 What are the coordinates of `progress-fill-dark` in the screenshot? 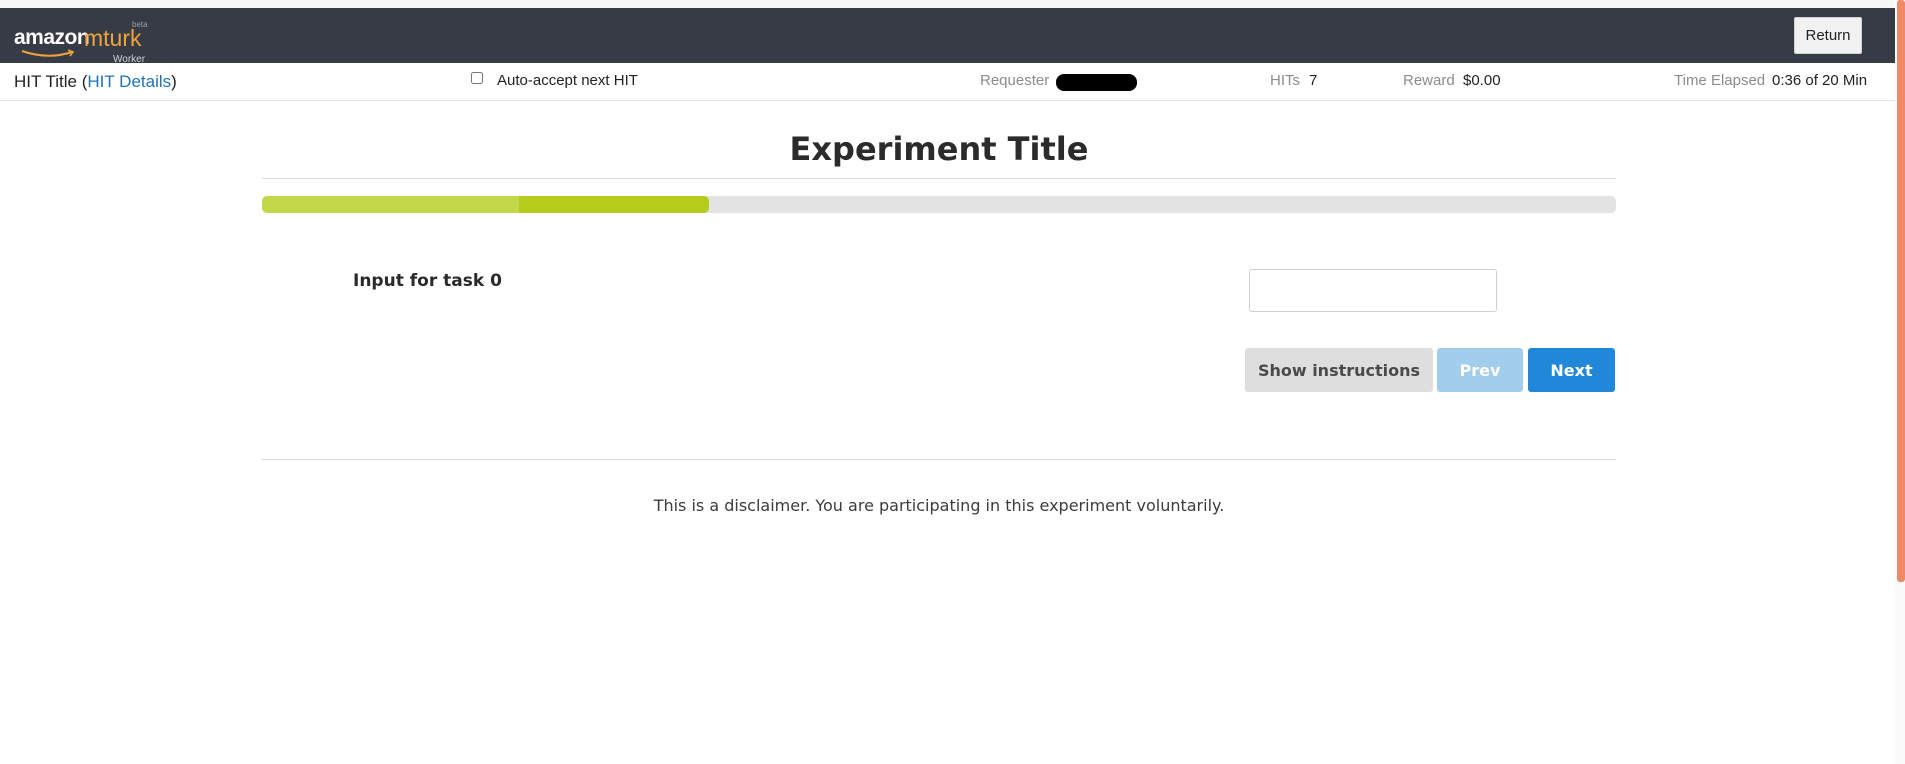 It's located at (614, 204).